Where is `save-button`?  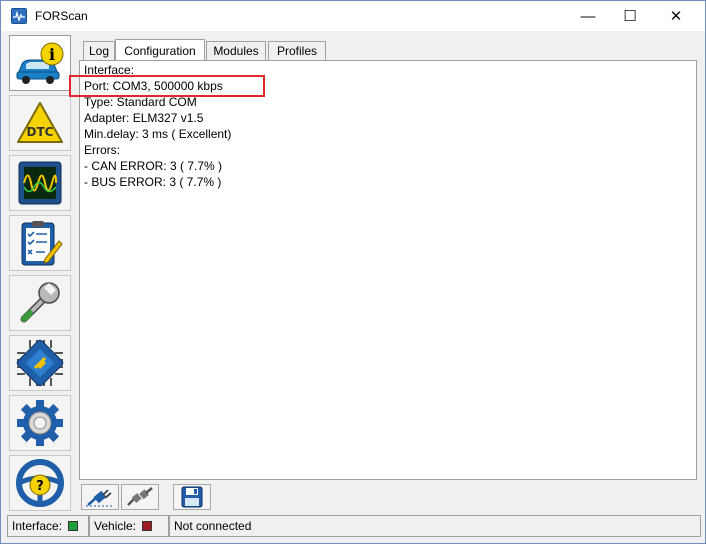 save-button is located at coordinates (192, 497).